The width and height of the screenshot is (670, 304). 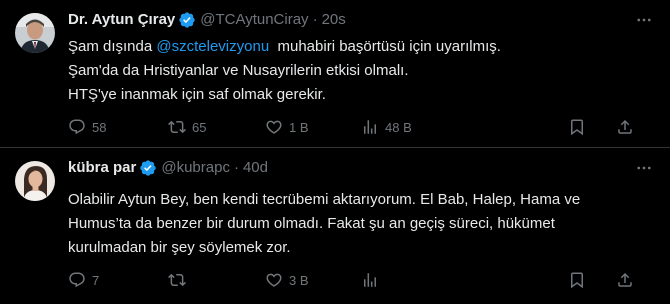 I want to click on tweet-header: Dr. Aytun Çıray @TCAytunCiray · 20s, so click(x=207, y=20).